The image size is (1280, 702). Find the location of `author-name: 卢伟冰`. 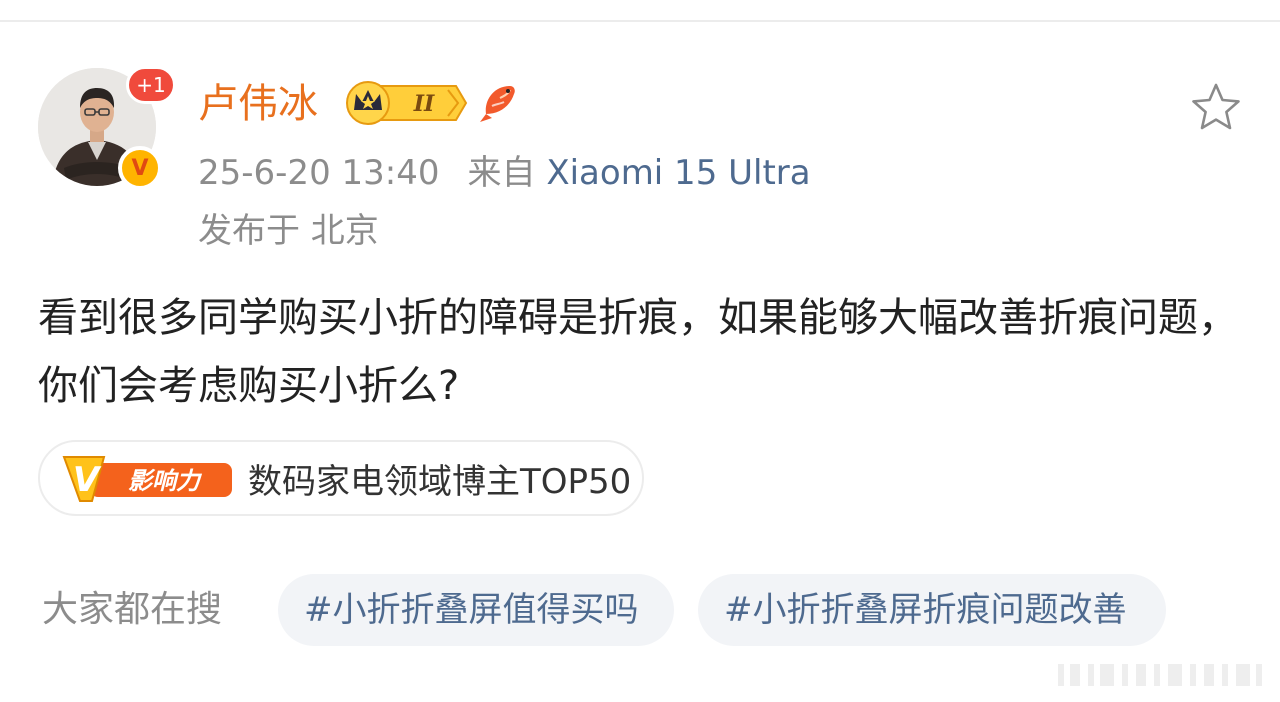

author-name: 卢伟冰 is located at coordinates (258, 104).